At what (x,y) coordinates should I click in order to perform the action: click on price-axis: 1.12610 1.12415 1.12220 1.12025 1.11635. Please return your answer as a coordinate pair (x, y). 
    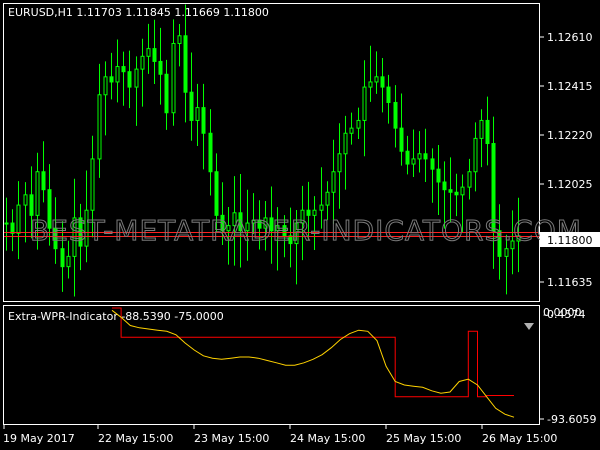
    Looking at the image, I should click on (566, 160).